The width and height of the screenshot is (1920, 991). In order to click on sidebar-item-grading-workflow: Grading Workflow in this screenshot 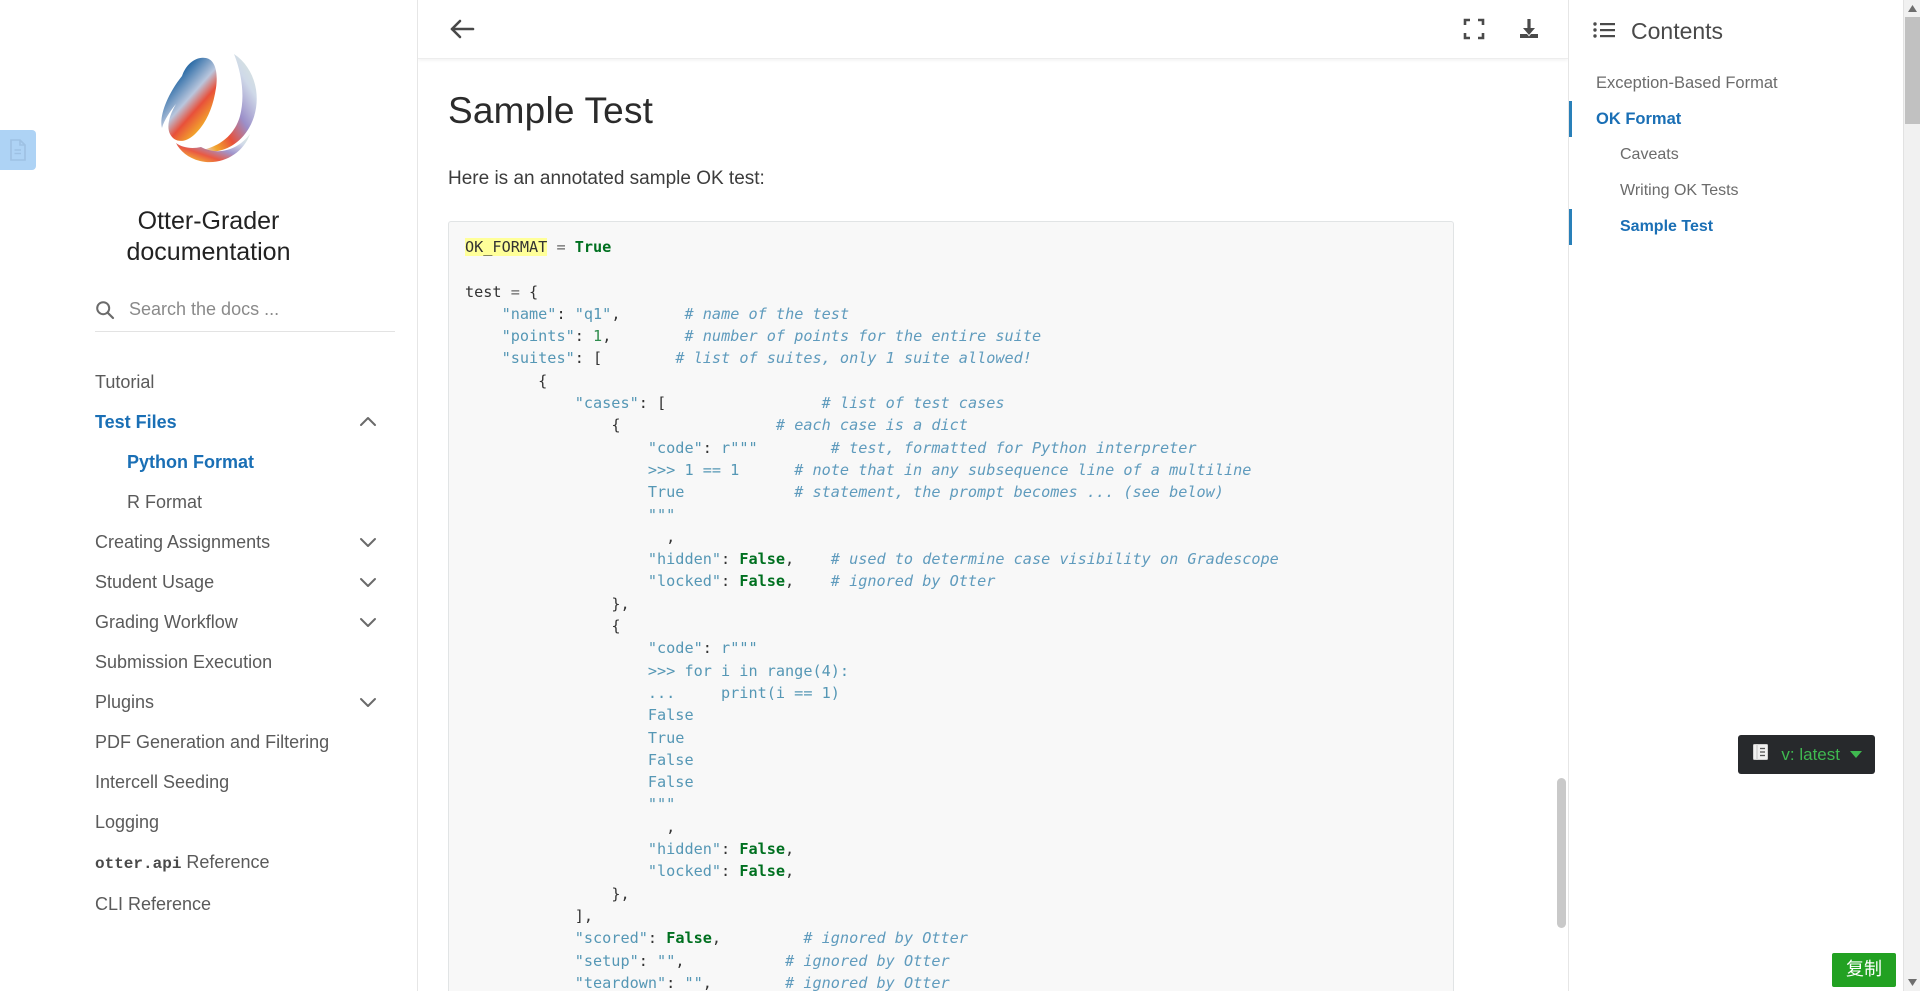, I will do `click(208, 622)`.